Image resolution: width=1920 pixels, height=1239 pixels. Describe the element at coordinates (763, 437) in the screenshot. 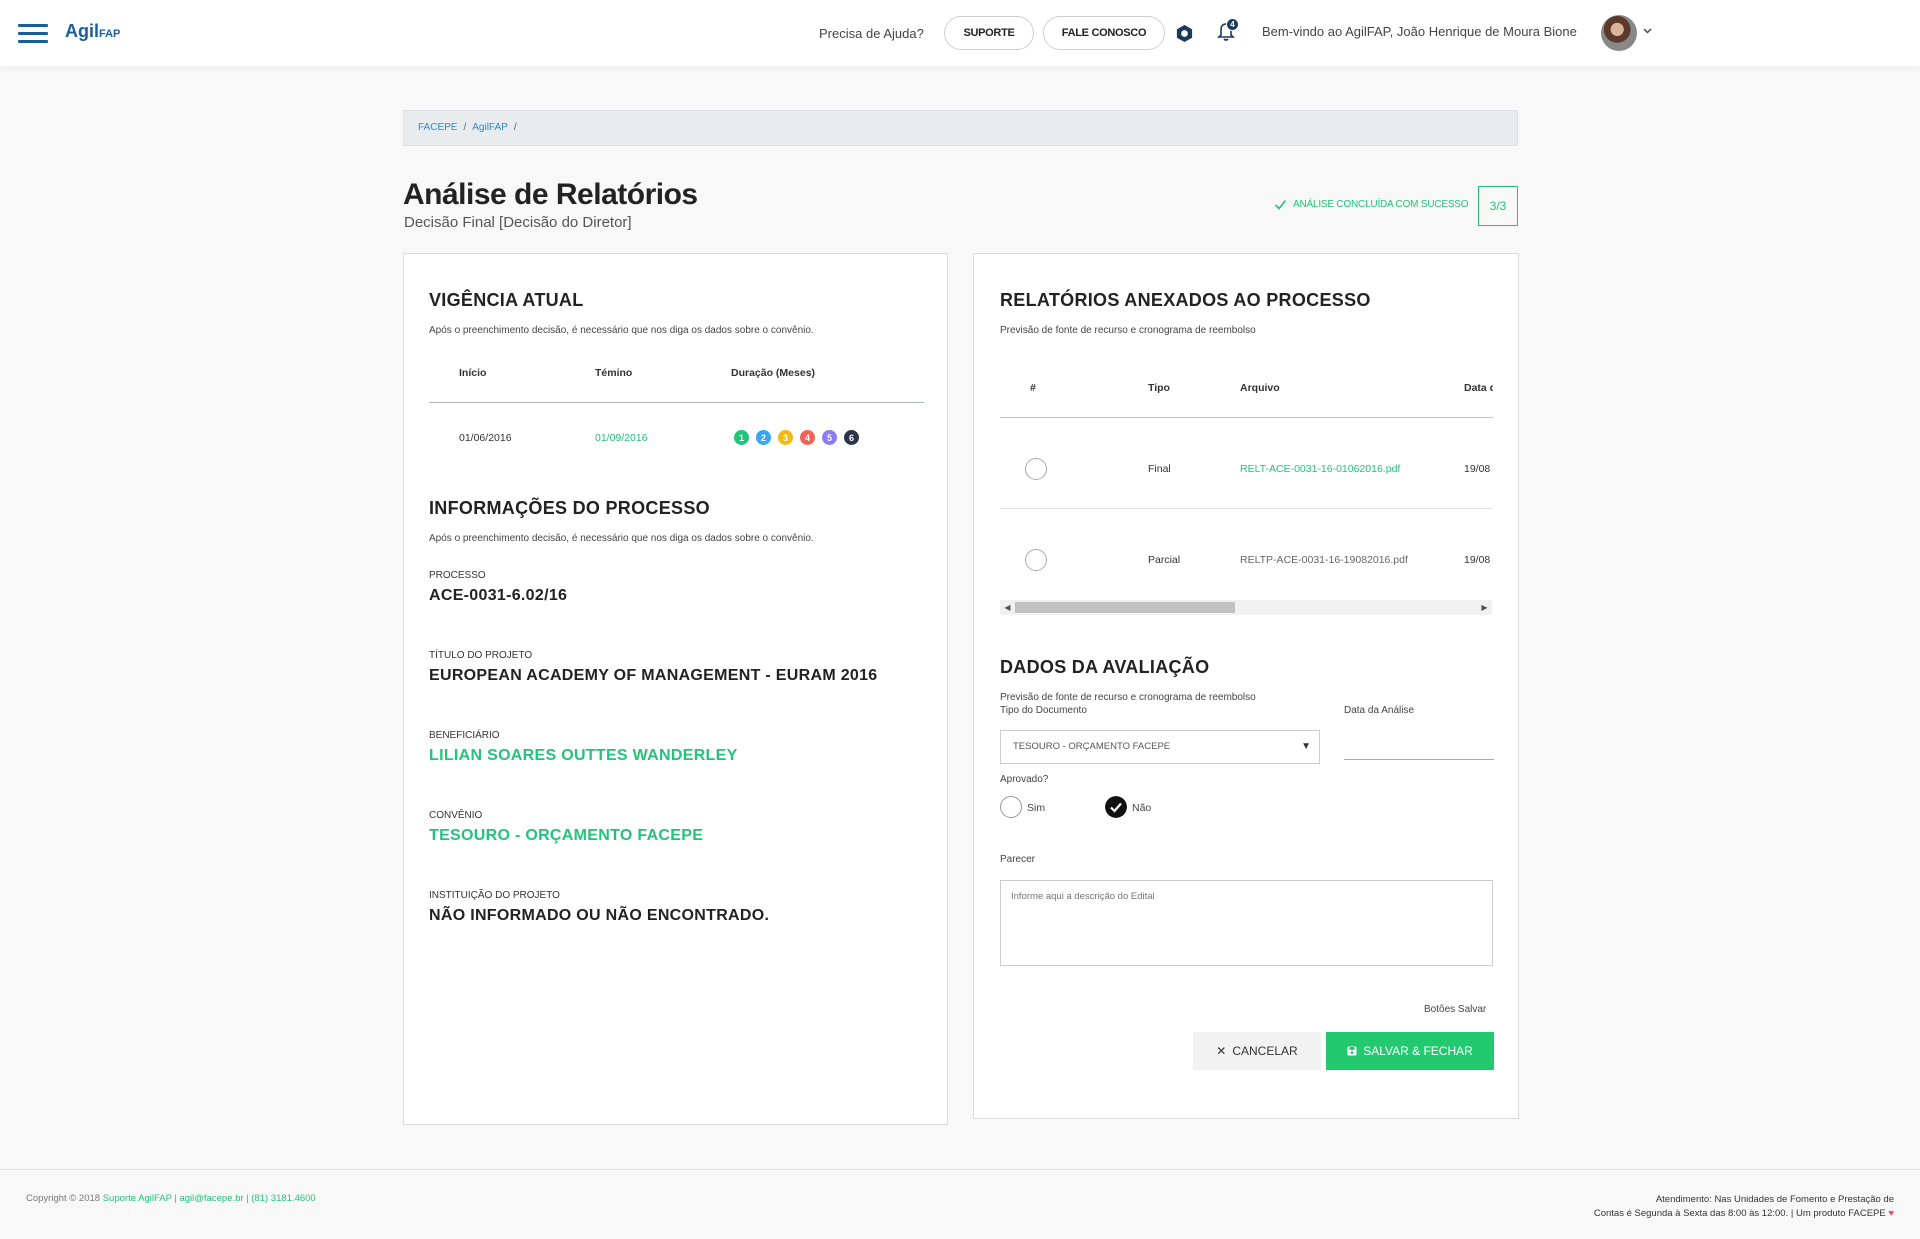

I see `duration-step-2: 2` at that location.